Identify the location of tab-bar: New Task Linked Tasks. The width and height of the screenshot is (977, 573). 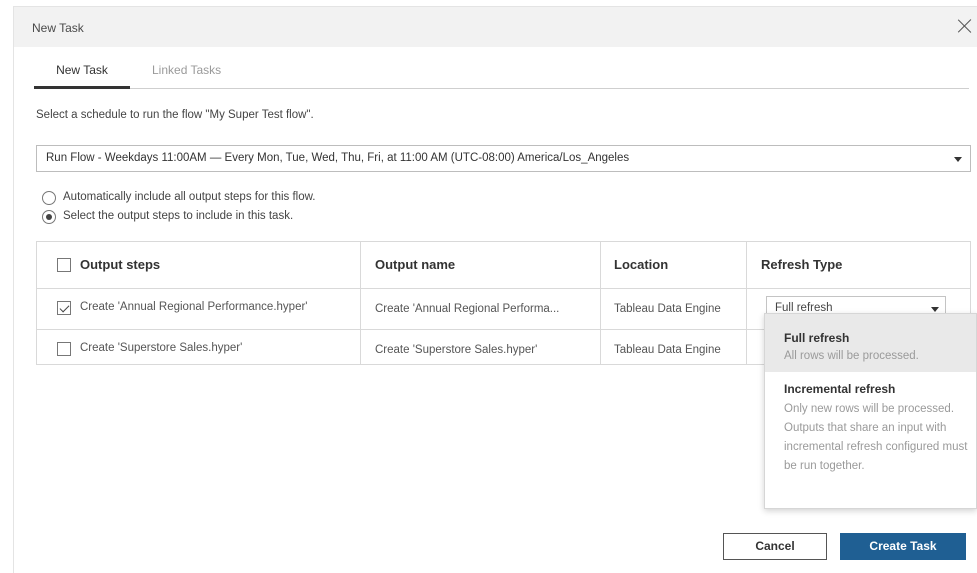
(501, 76).